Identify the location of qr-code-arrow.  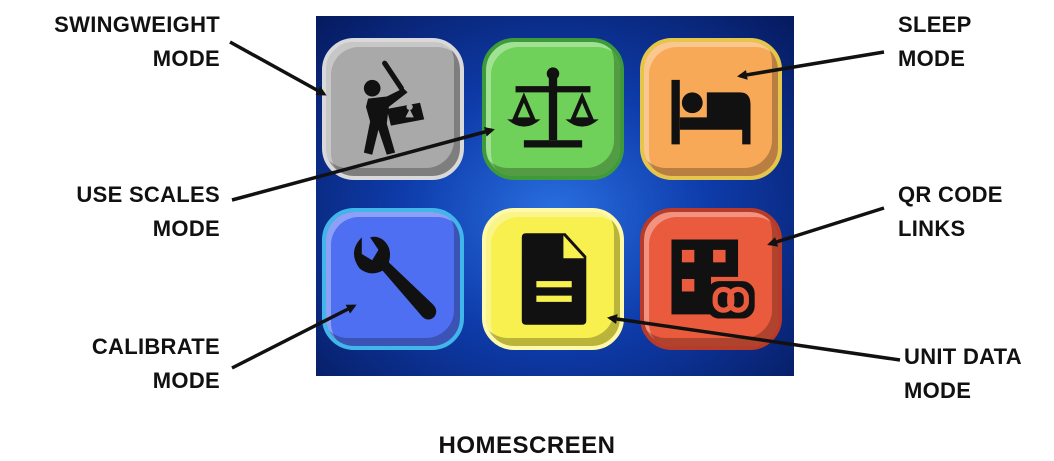
(826, 226).